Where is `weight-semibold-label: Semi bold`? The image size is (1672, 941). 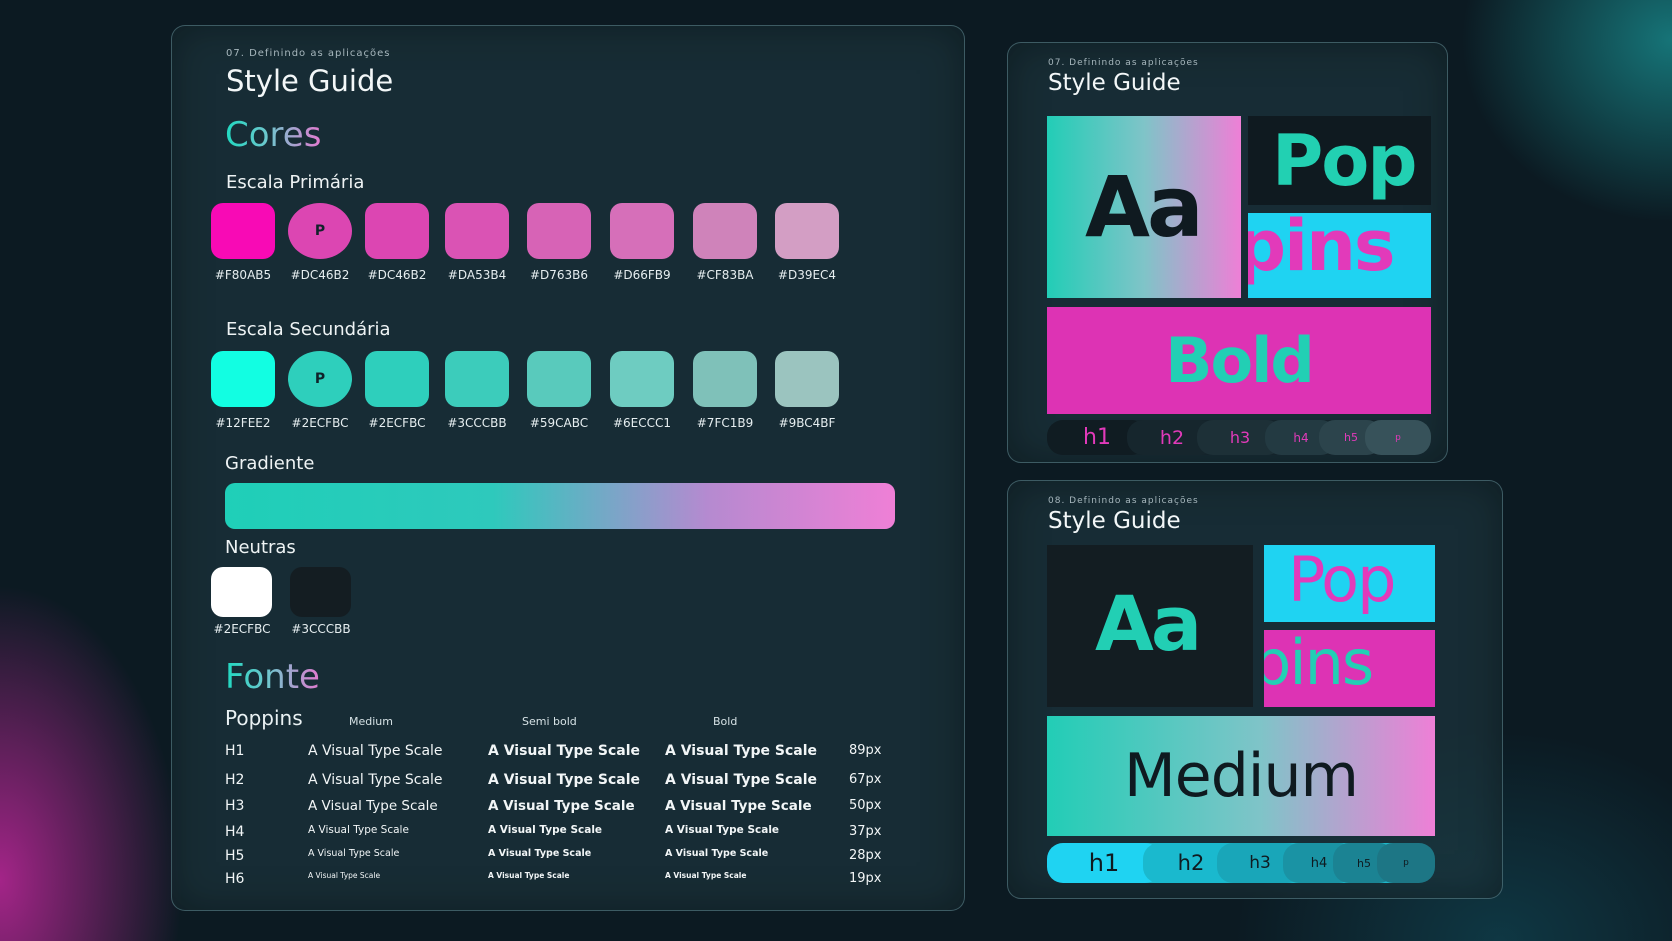
weight-semibold-label: Semi bold is located at coordinates (549, 721).